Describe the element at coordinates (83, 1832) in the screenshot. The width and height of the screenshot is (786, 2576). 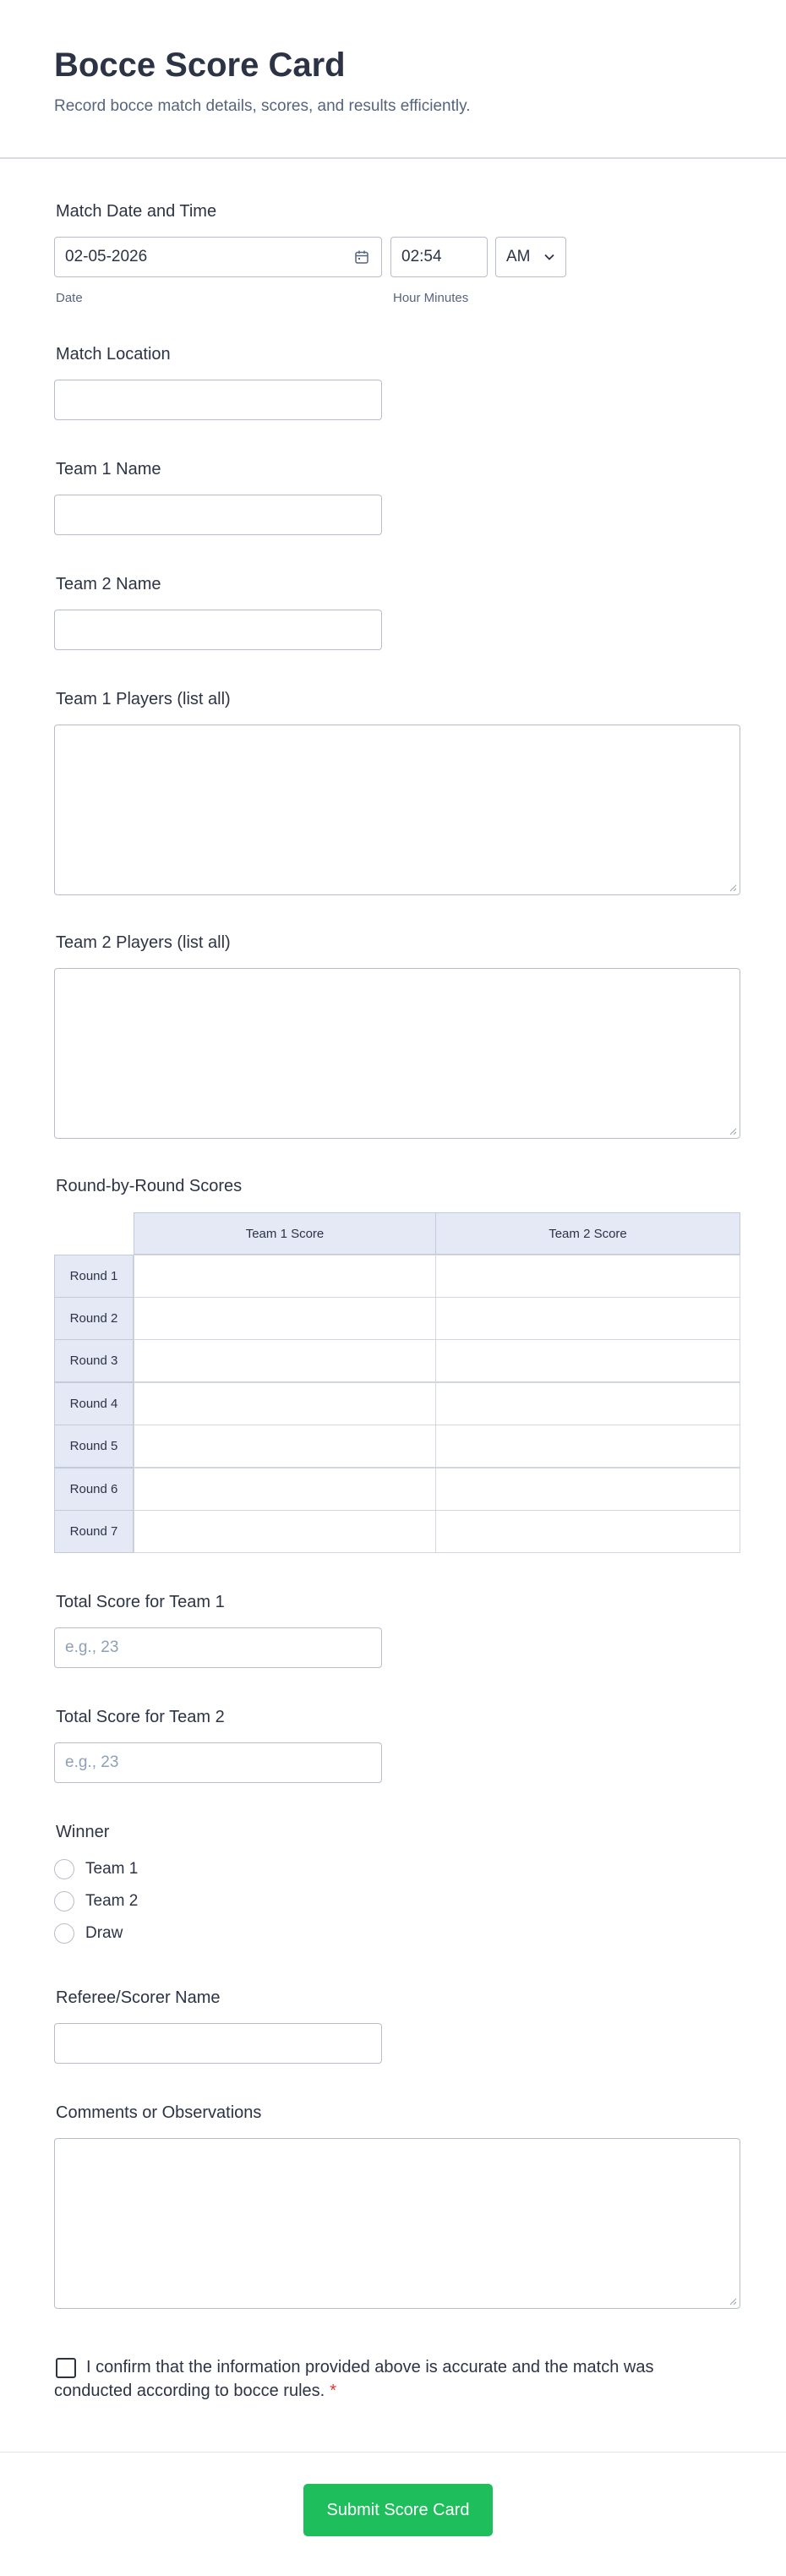
I see `winner-label: Winner` at that location.